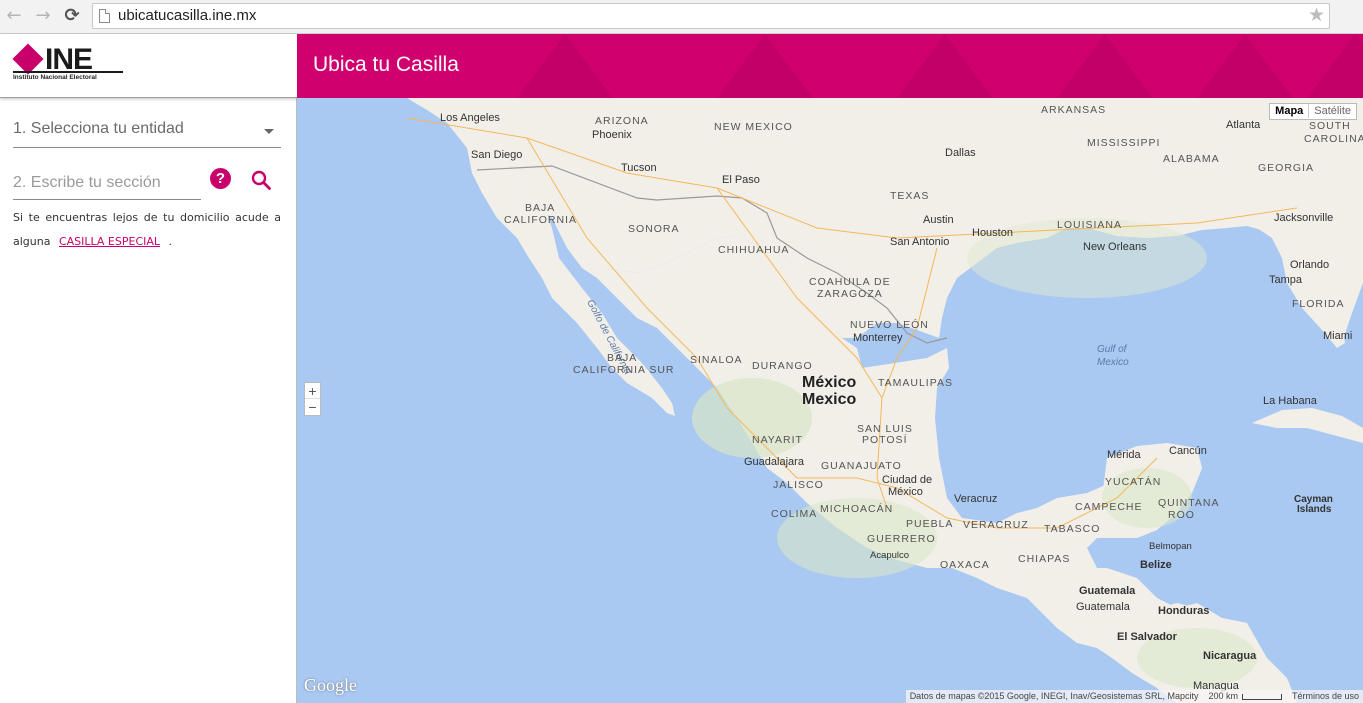 Image resolution: width=1363 pixels, height=703 pixels. What do you see at coordinates (1318, 304) in the screenshot?
I see `map-label: FLORIDA` at bounding box center [1318, 304].